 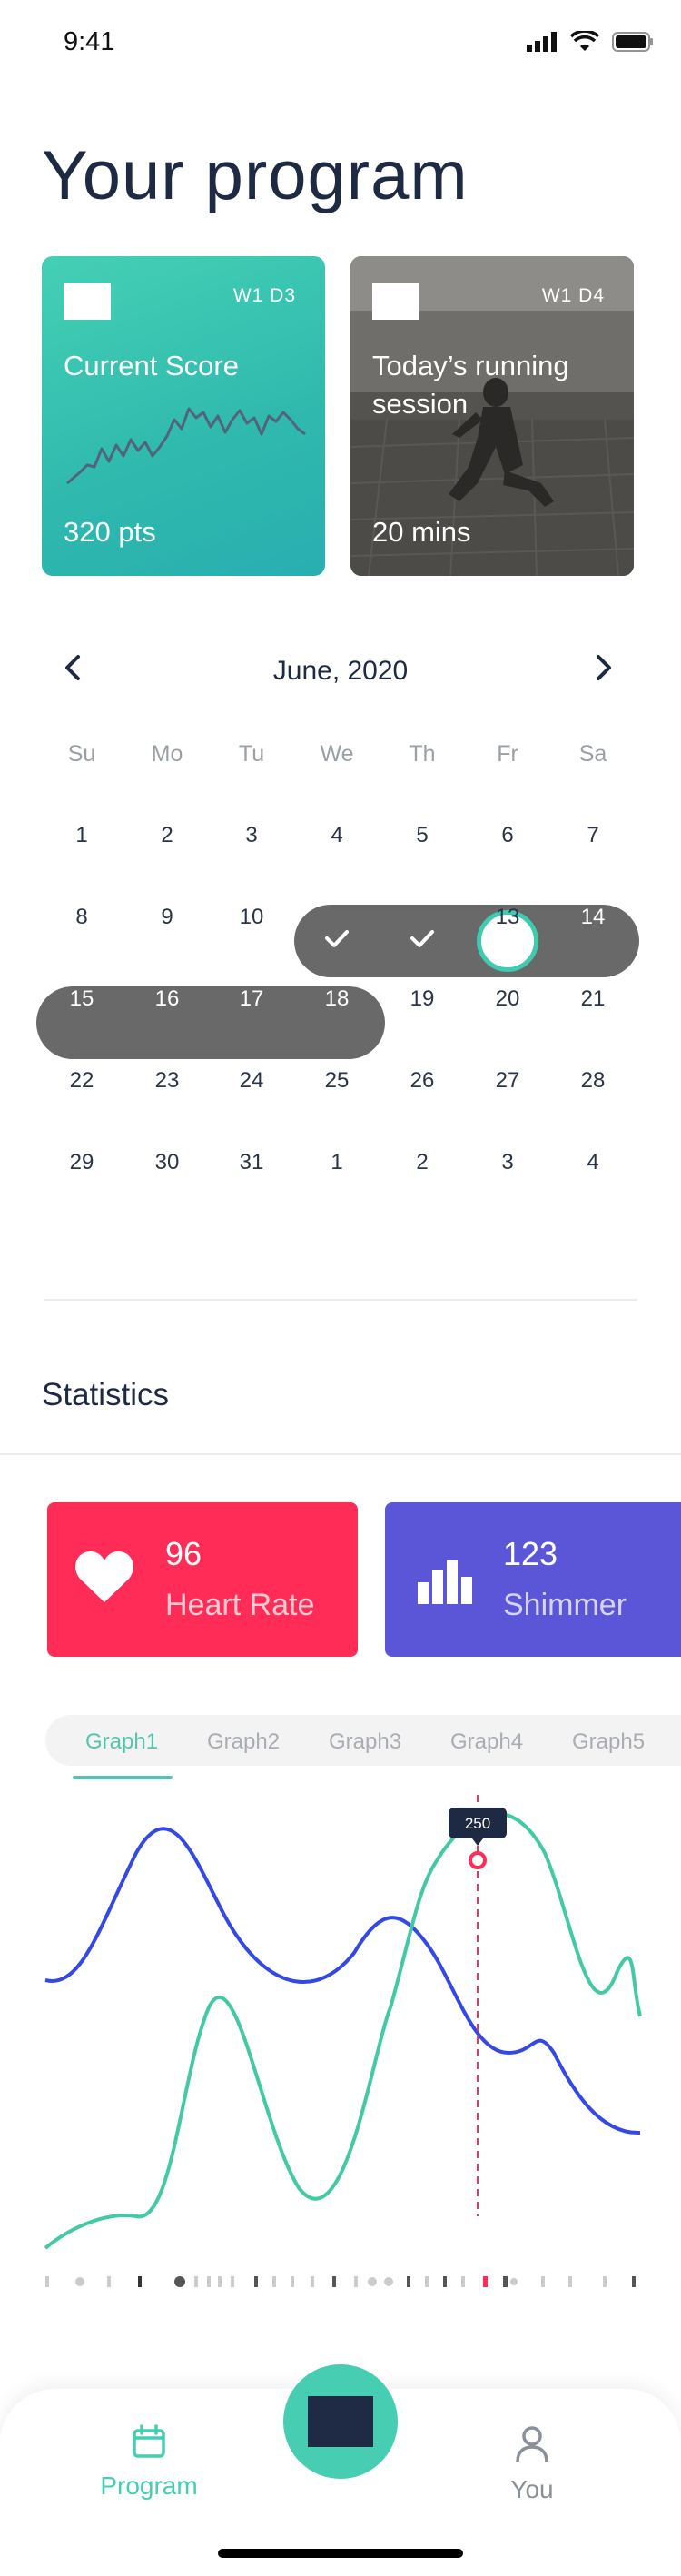 What do you see at coordinates (340, 2281) in the screenshot?
I see `graph-scrubber` at bounding box center [340, 2281].